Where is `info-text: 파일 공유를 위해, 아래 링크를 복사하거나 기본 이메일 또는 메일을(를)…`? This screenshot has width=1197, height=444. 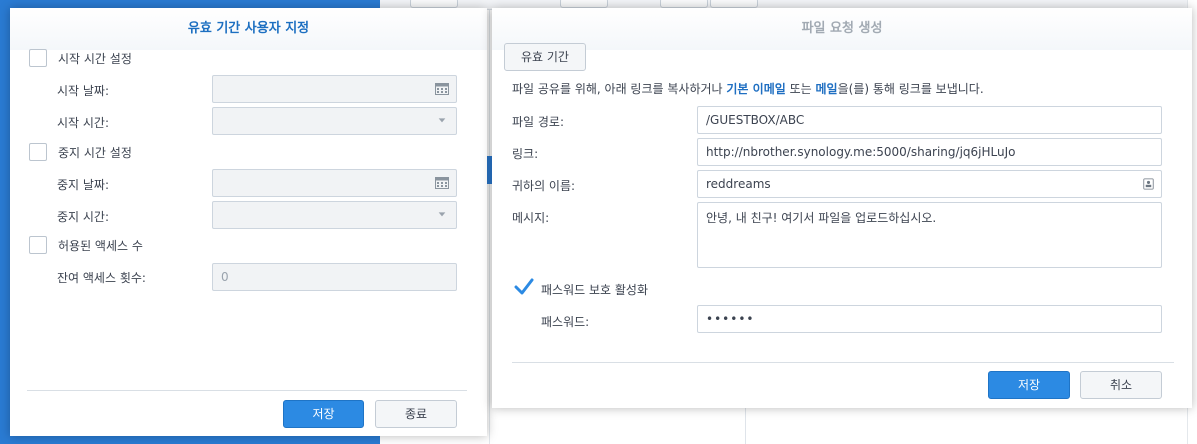 info-text: 파일 공유를 위해, 아래 링크를 복사하거나 기본 이메일 또는 메일을(를)… is located at coordinates (748, 88).